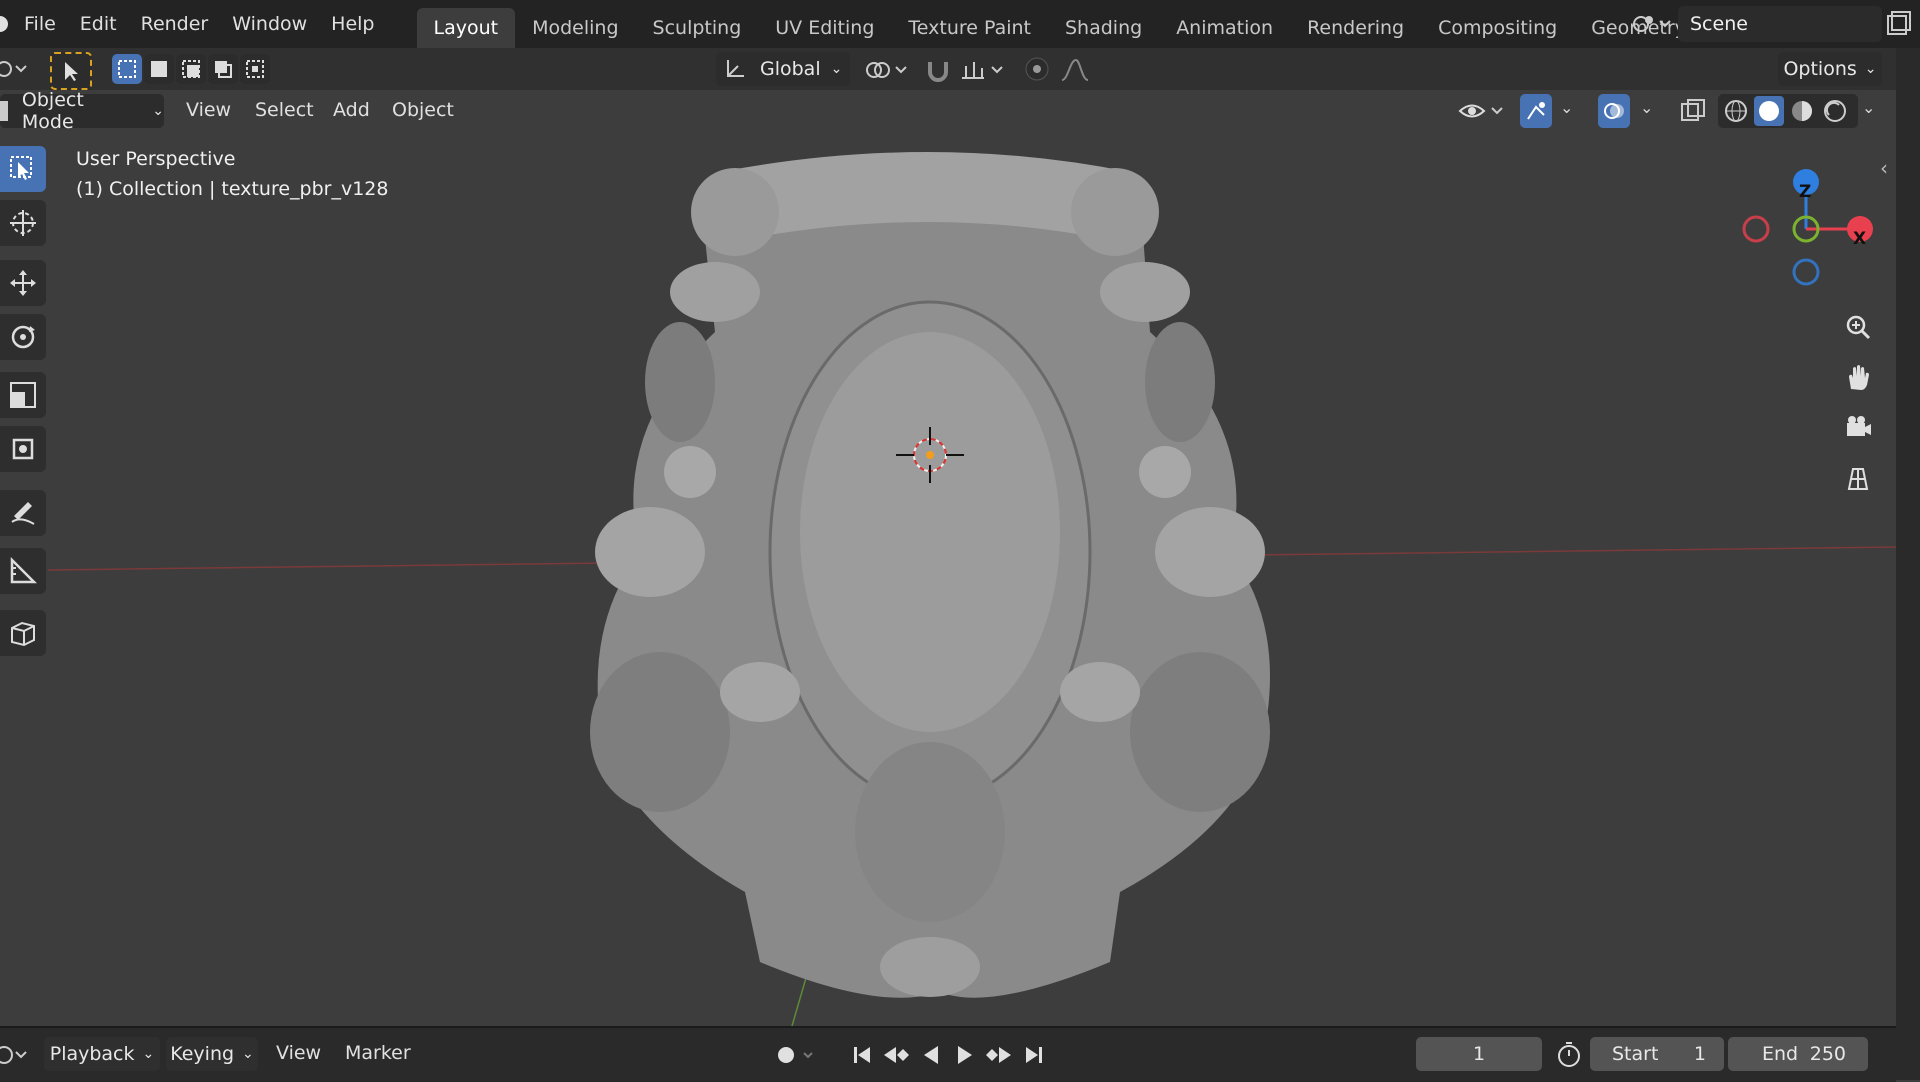 Image resolution: width=1920 pixels, height=1082 pixels. Describe the element at coordinates (796, 1055) in the screenshot. I see `auto-keying-icon` at that location.